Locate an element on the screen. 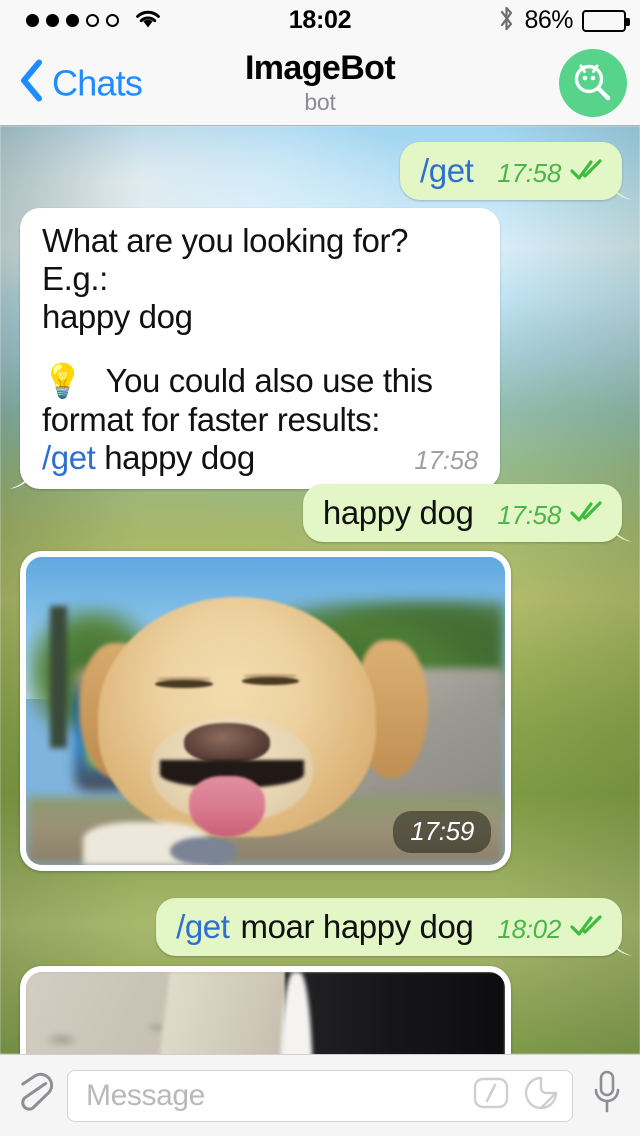 The width and height of the screenshot is (640, 1136). back-to-chats-button: Chats is located at coordinates (80, 83).